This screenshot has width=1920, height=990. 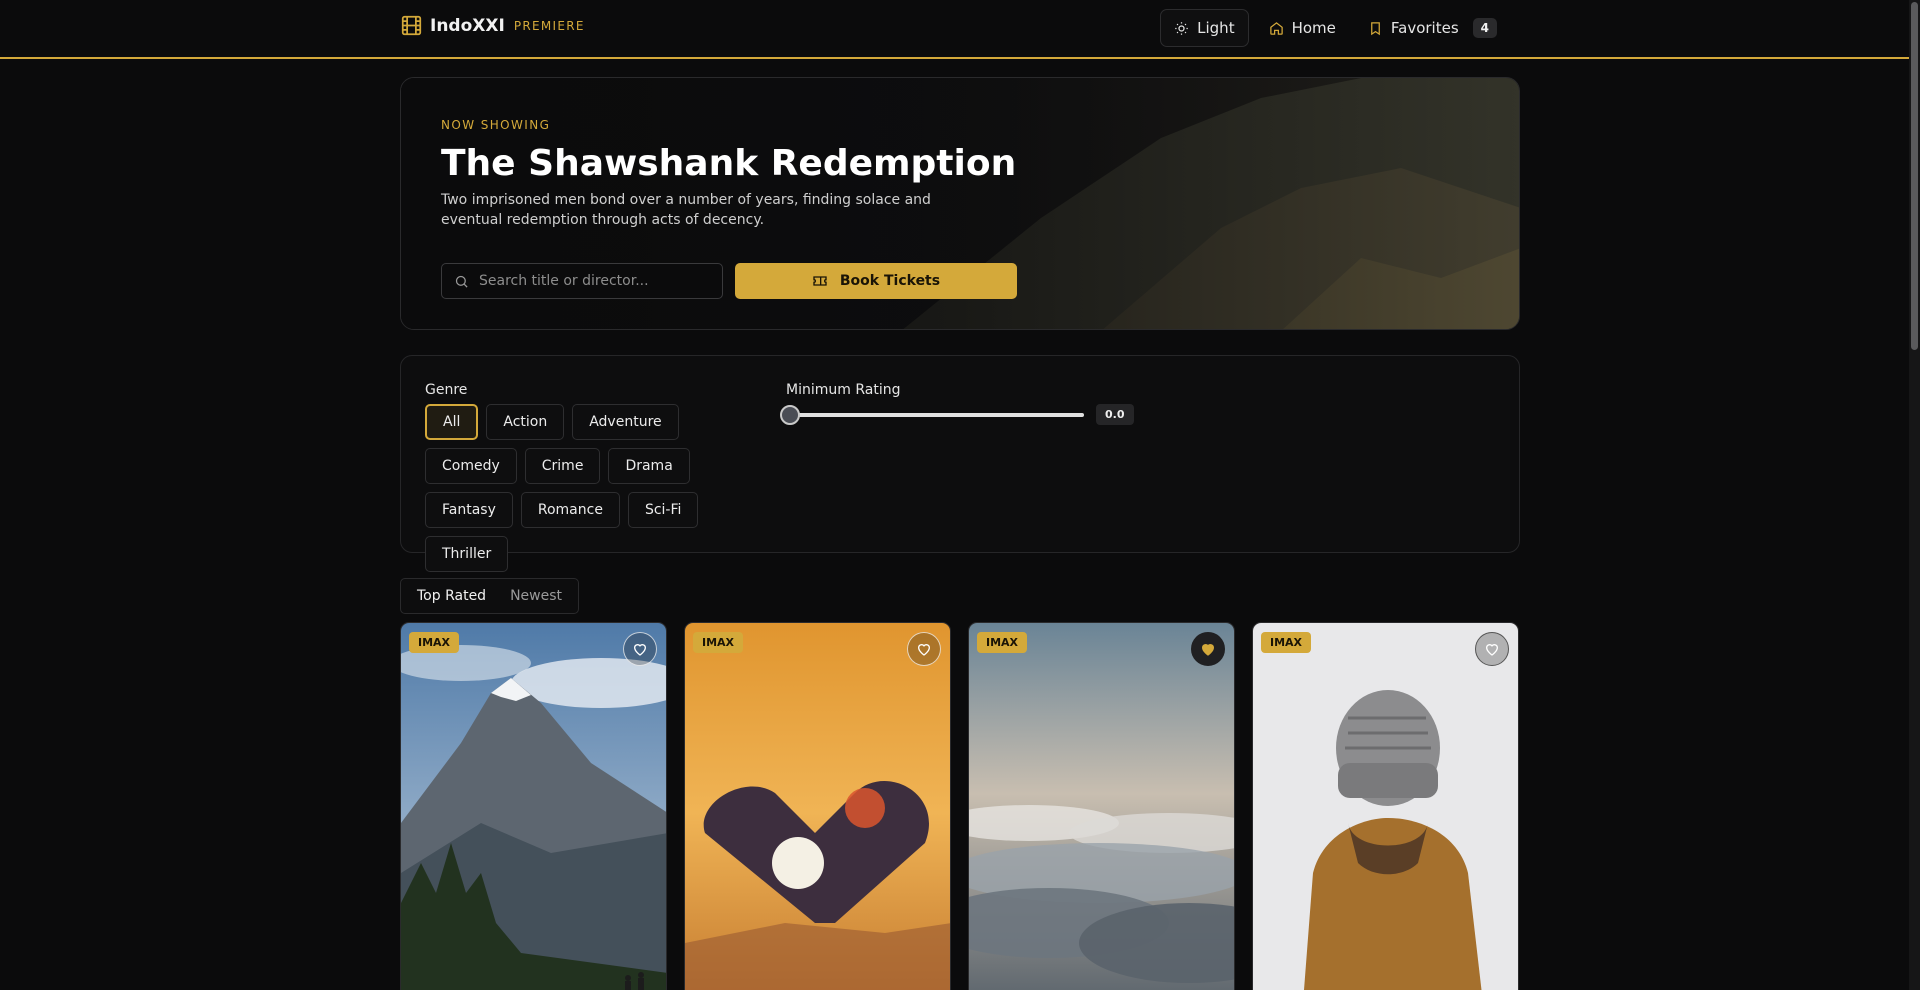 What do you see at coordinates (649, 466) in the screenshot?
I see `genre-chip-drama: Drama` at bounding box center [649, 466].